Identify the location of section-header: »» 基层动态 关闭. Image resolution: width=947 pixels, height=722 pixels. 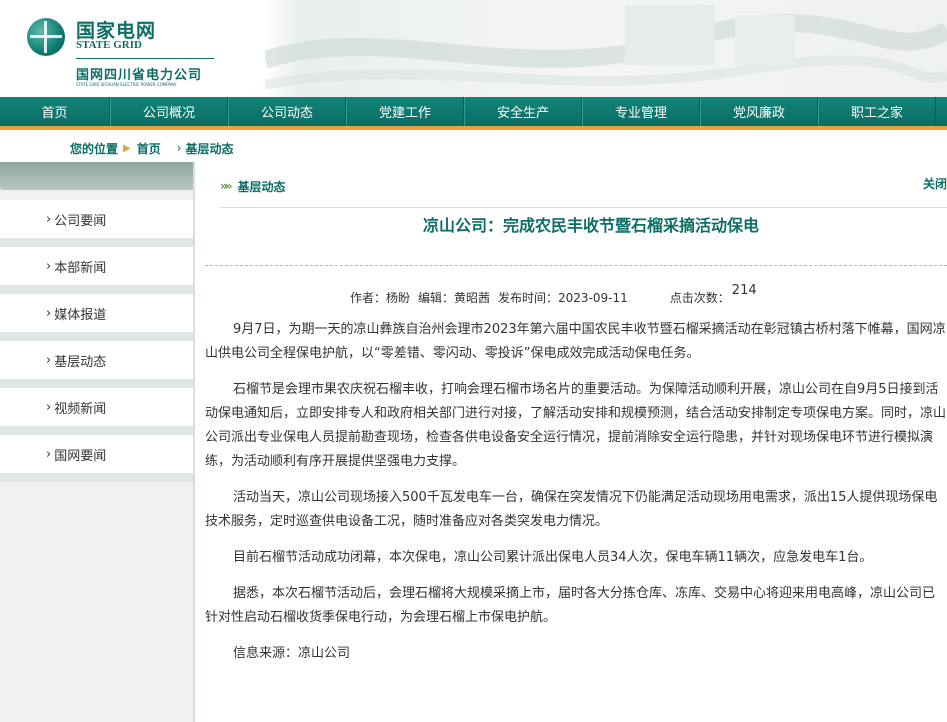
(583, 186).